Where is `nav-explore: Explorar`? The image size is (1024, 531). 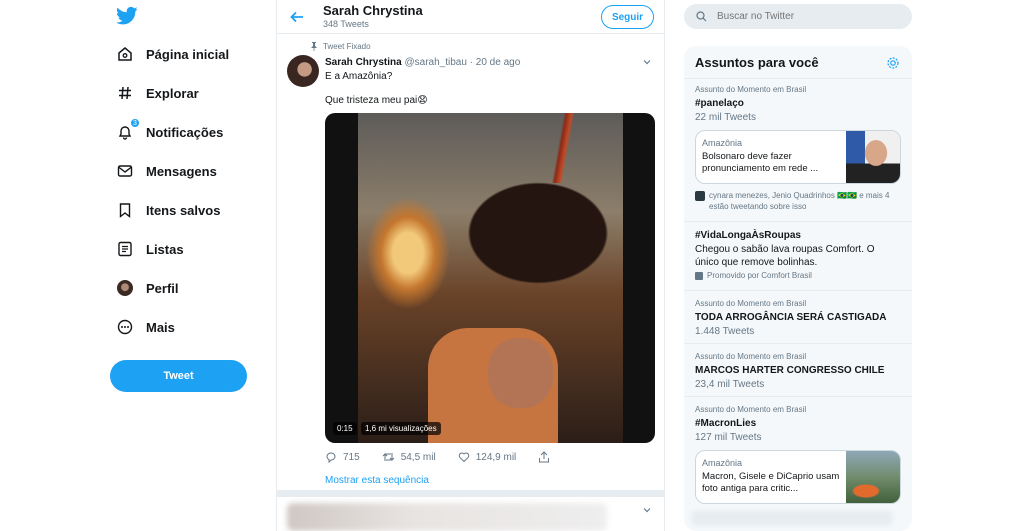
nav-explore: Explorar is located at coordinates (157, 93).